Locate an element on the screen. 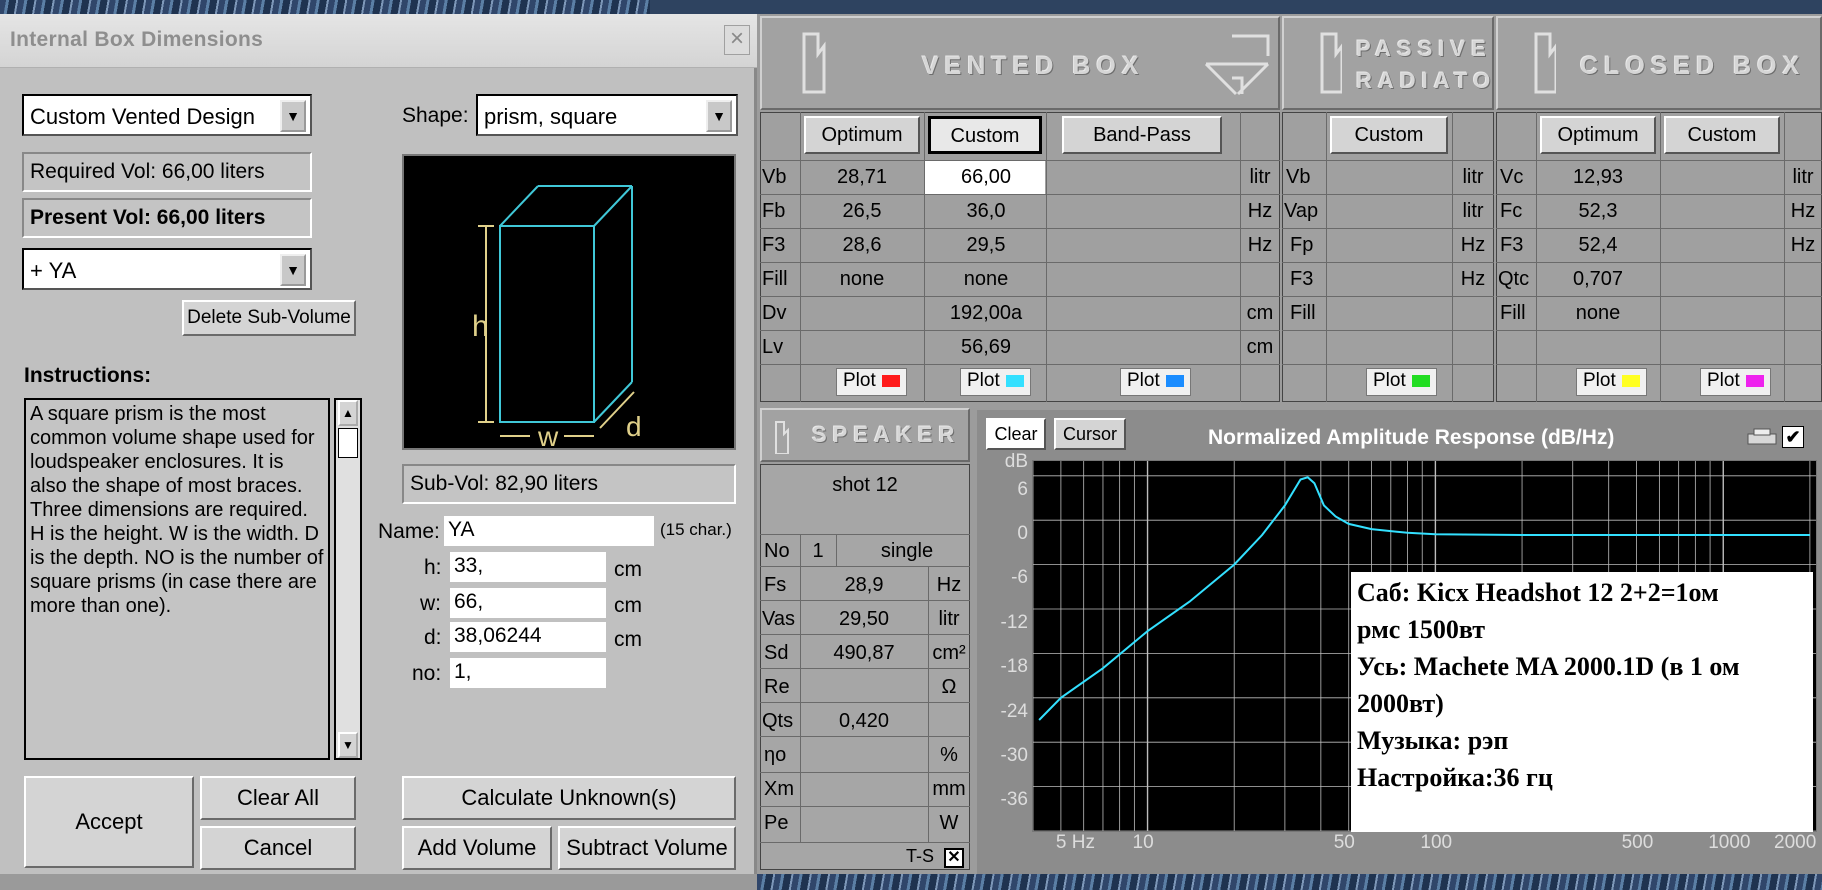 Image resolution: width=1822 pixels, height=890 pixels. unit-vas: litr is located at coordinates (949, 619).